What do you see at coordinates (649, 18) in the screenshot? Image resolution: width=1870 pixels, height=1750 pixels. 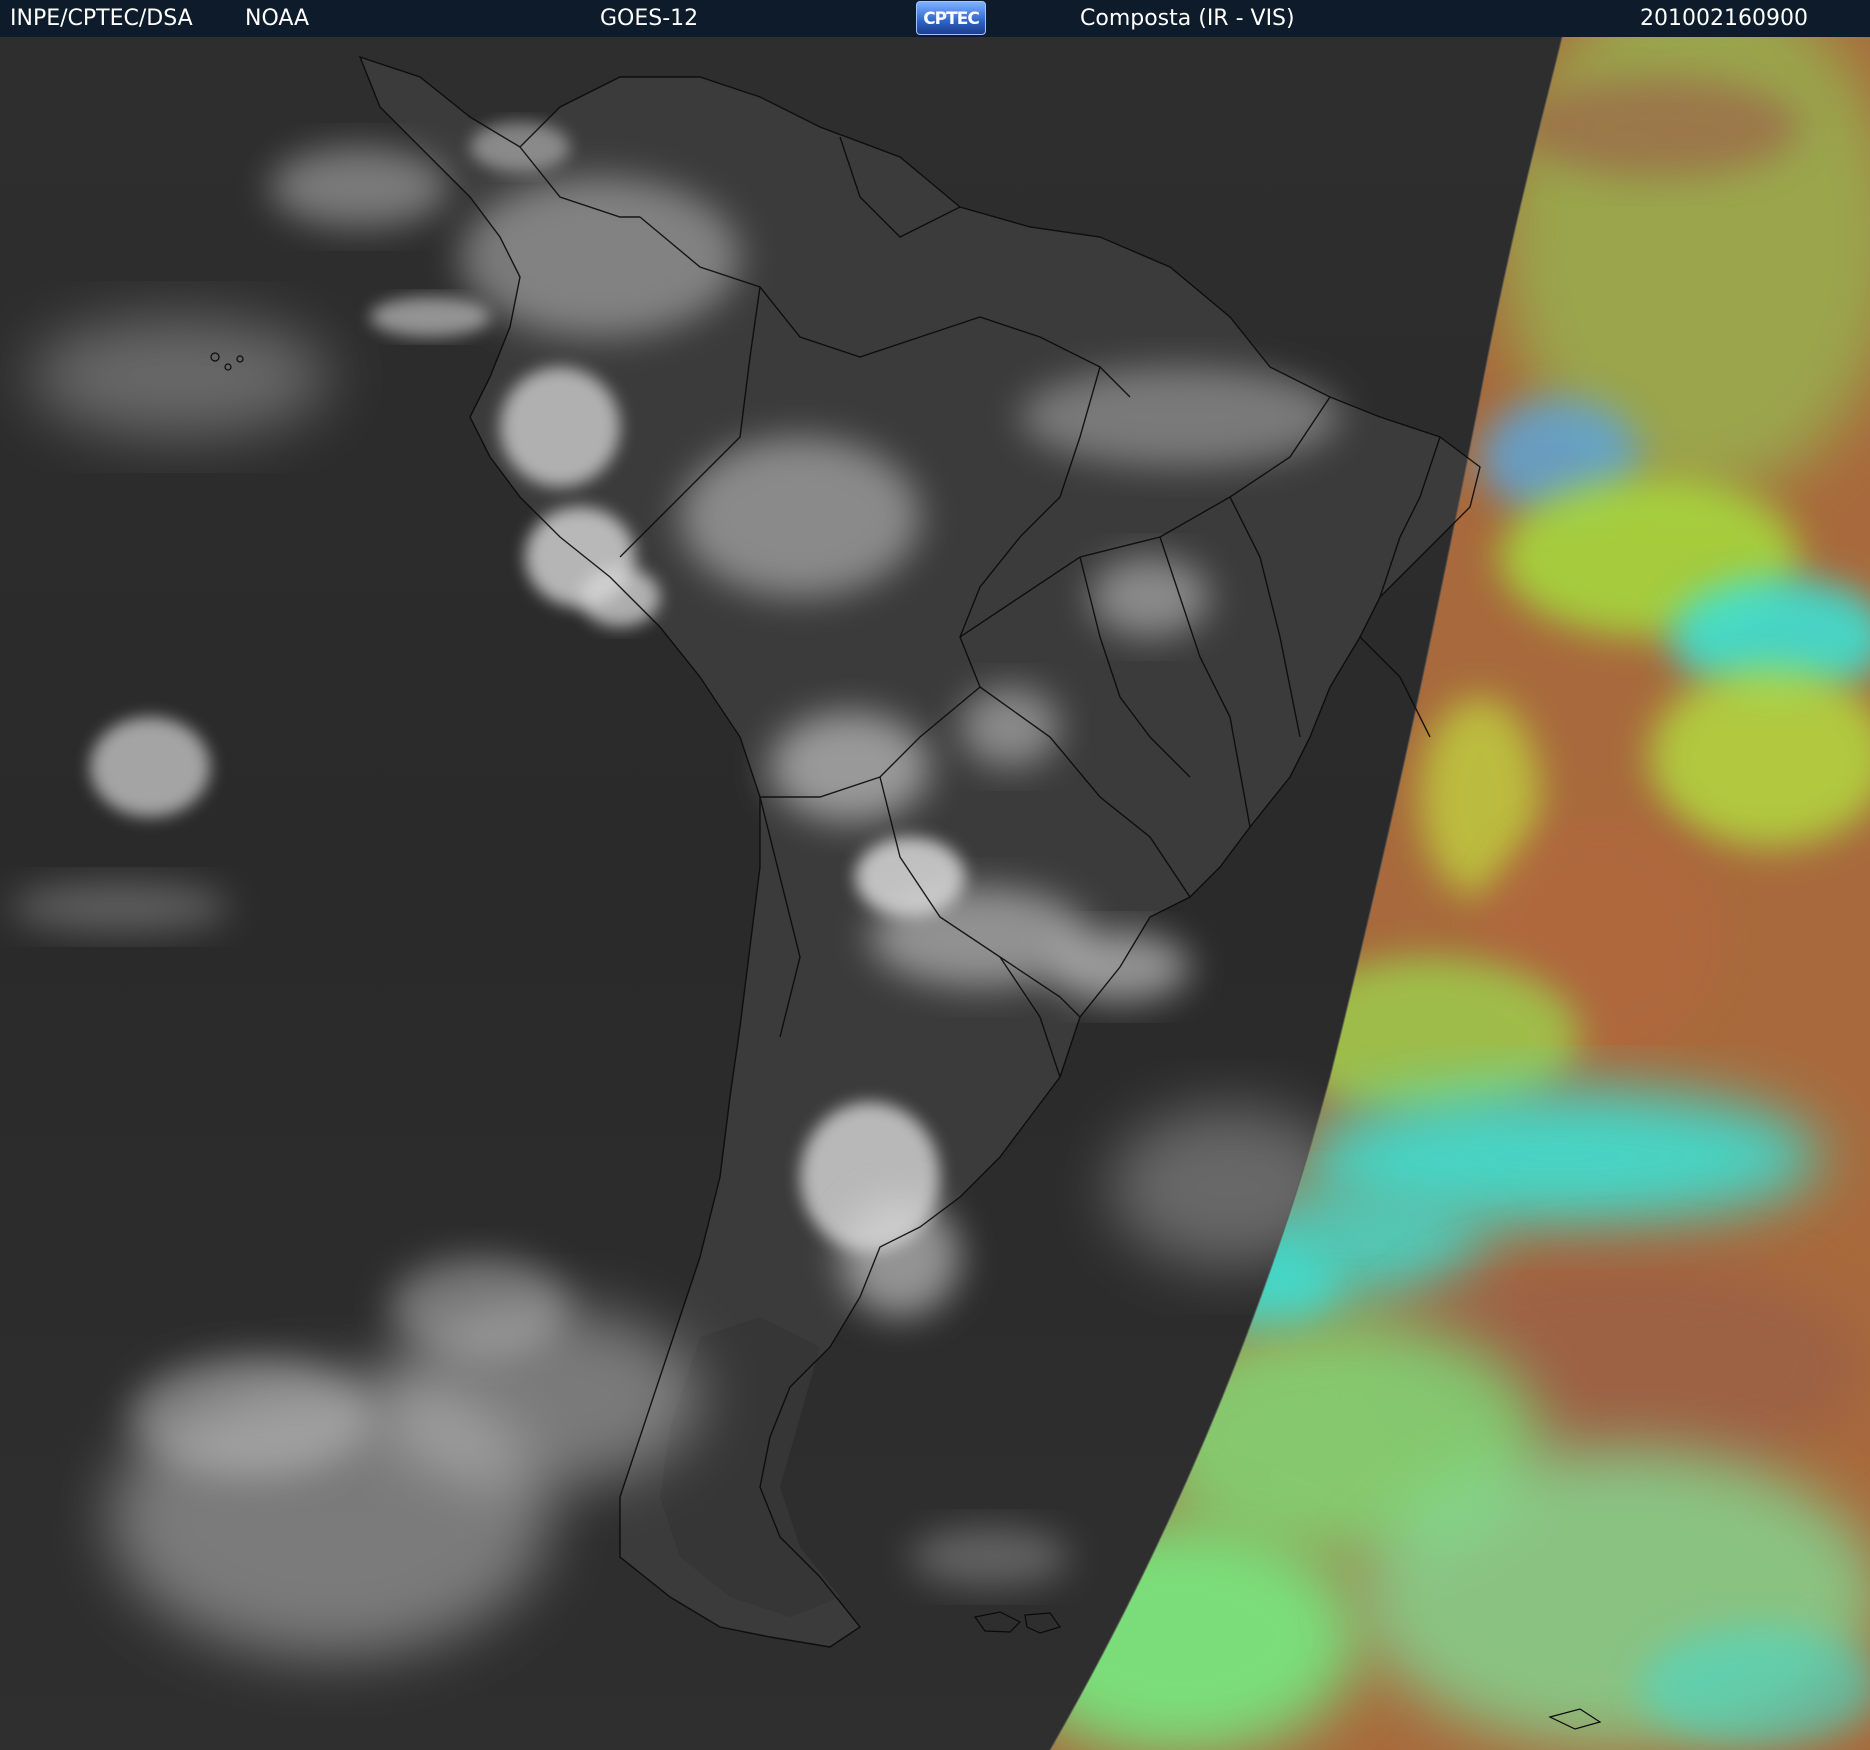 I see `satellite-label: GOES-12` at bounding box center [649, 18].